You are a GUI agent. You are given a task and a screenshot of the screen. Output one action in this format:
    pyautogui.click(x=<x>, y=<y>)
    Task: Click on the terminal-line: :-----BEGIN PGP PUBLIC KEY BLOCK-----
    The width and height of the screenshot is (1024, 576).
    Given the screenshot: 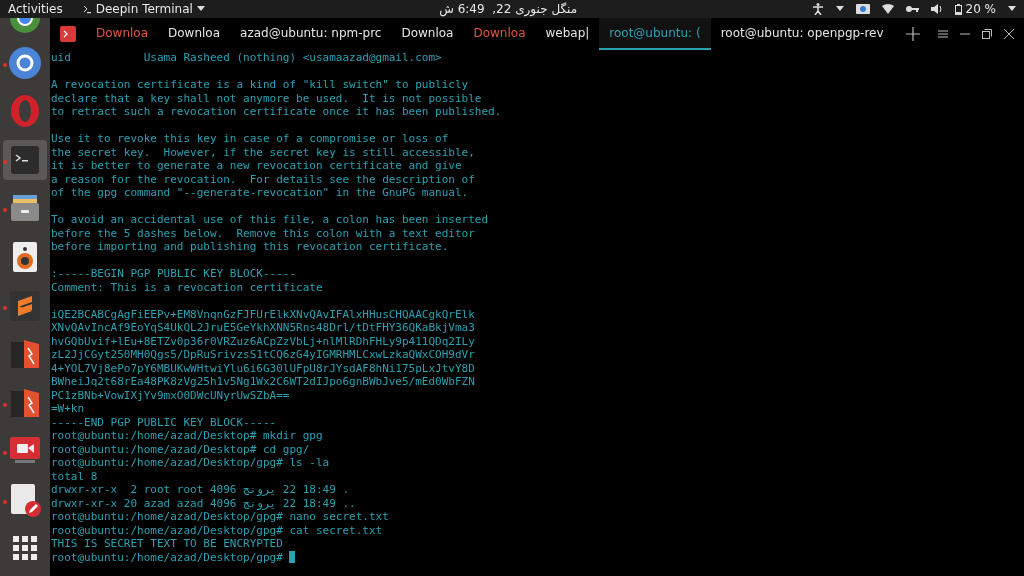 What is the action you would take?
    pyautogui.click(x=174, y=274)
    